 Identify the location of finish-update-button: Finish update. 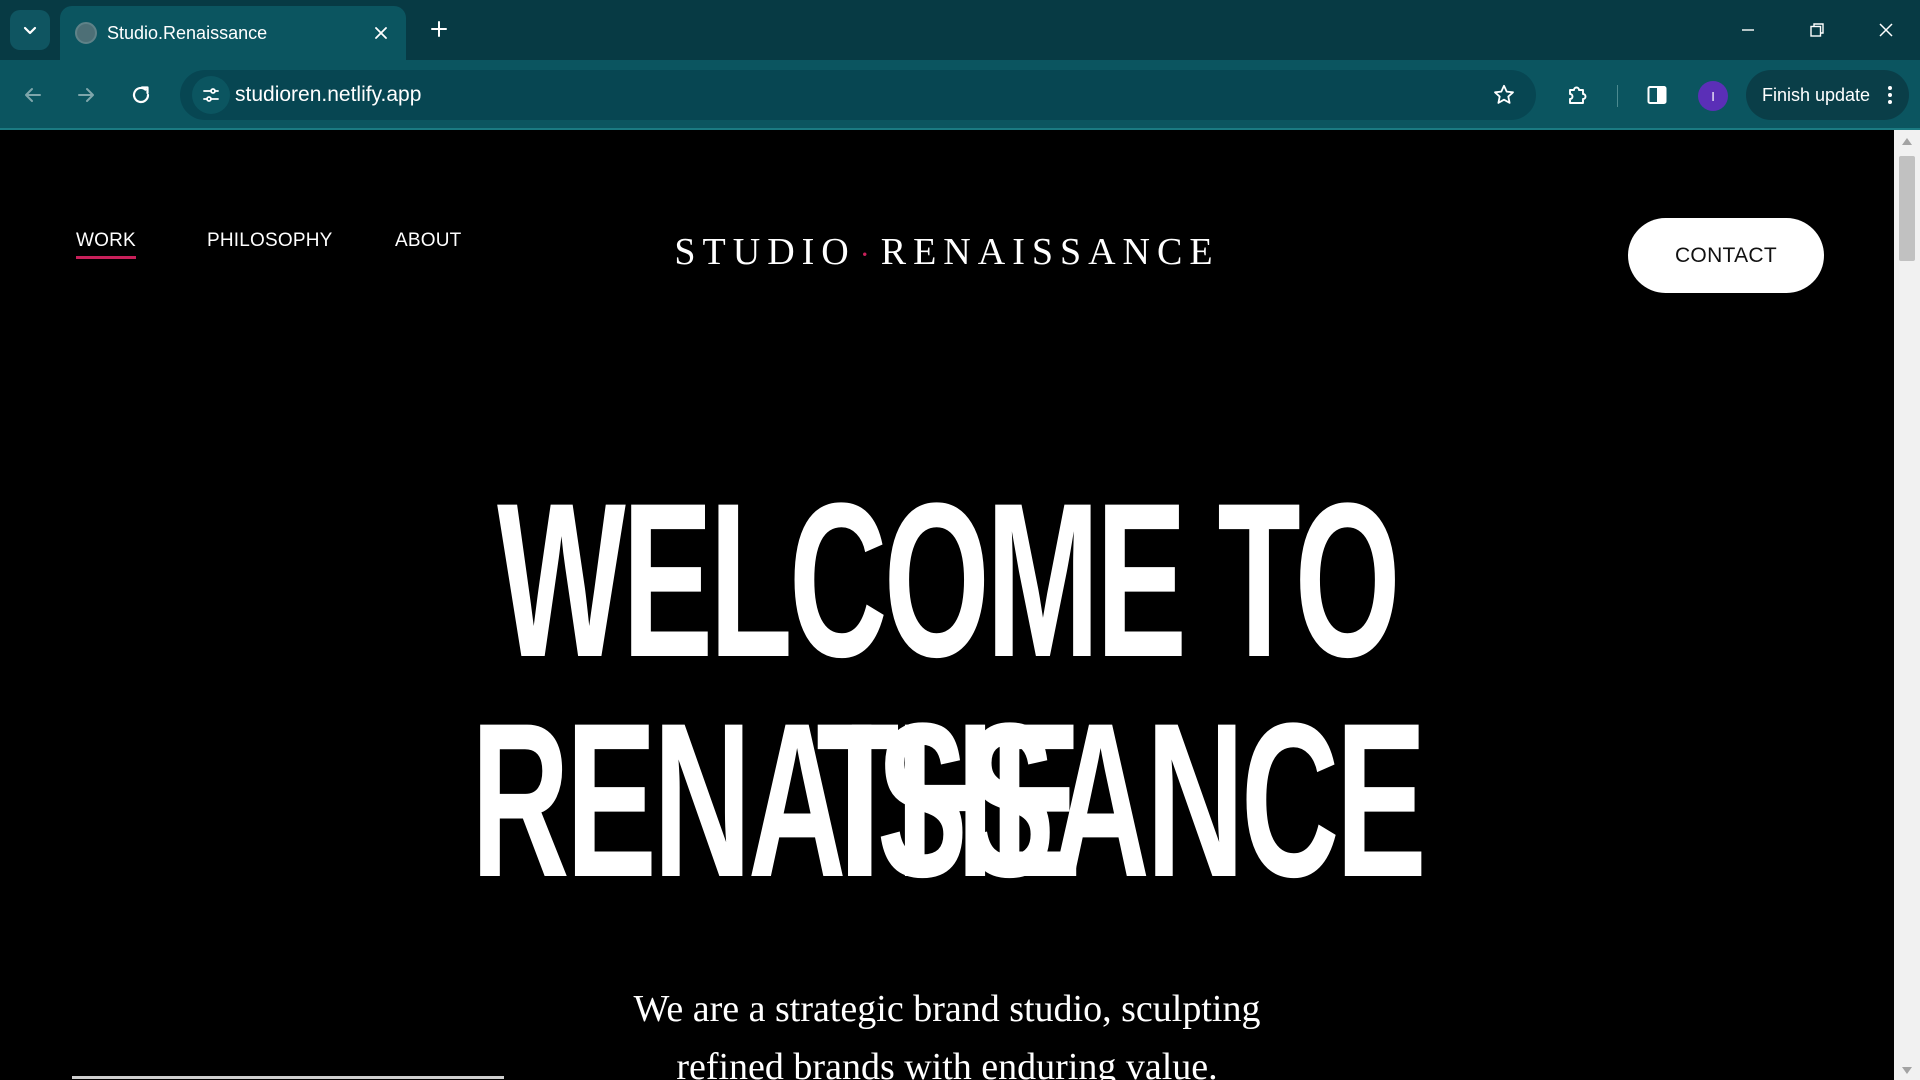
(1827, 95).